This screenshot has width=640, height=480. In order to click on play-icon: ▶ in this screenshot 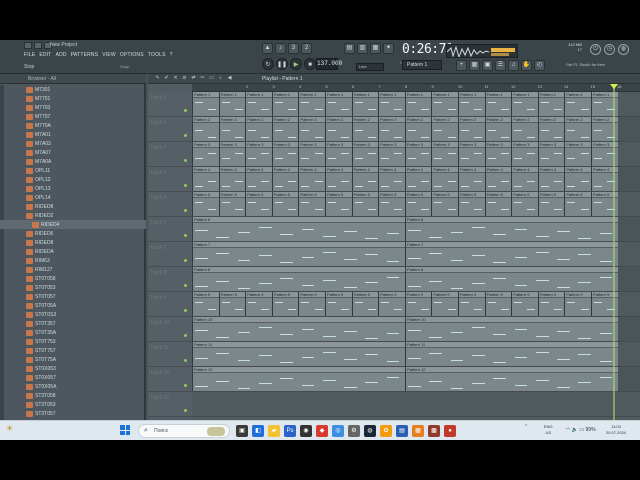, I will do `click(296, 64)`.